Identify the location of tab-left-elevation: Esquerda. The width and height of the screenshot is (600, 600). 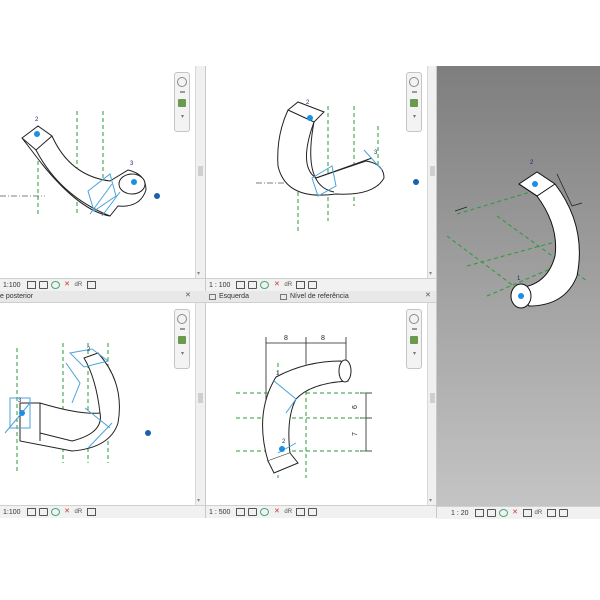
(229, 296).